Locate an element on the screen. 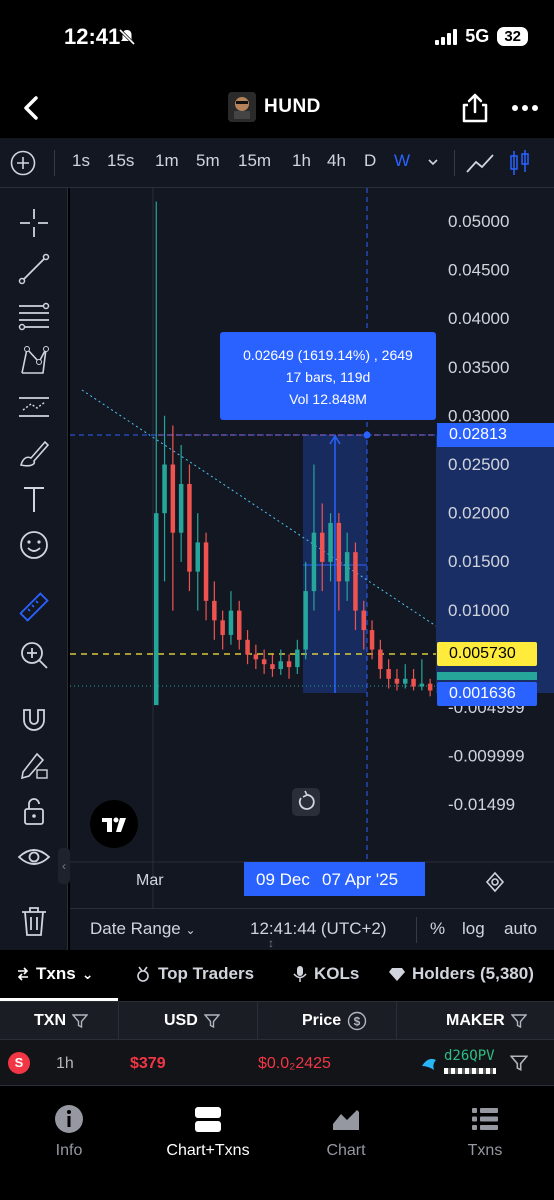 Image resolution: width=554 pixels, height=1200 pixels. eye-icon is located at coordinates (34, 857).